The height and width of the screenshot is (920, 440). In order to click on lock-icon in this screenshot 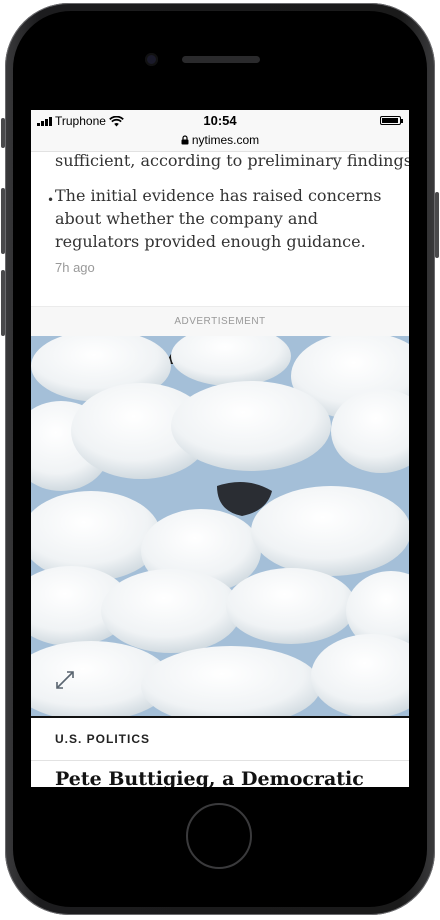, I will do `click(185, 140)`.